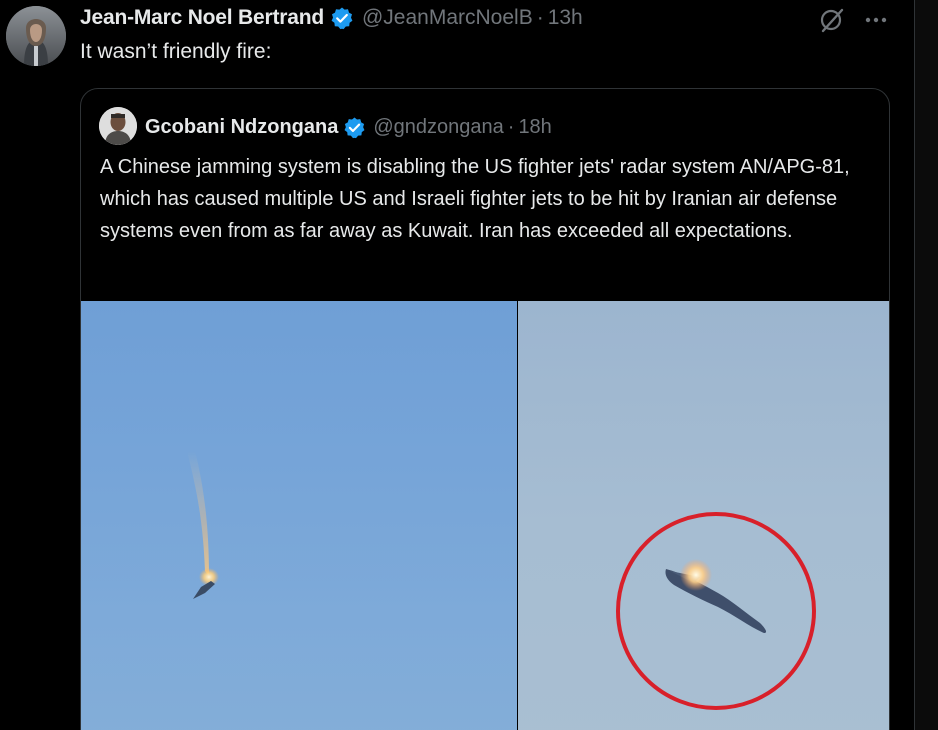 The width and height of the screenshot is (938, 730). What do you see at coordinates (832, 20) in the screenshot?
I see `grok-icon` at bounding box center [832, 20].